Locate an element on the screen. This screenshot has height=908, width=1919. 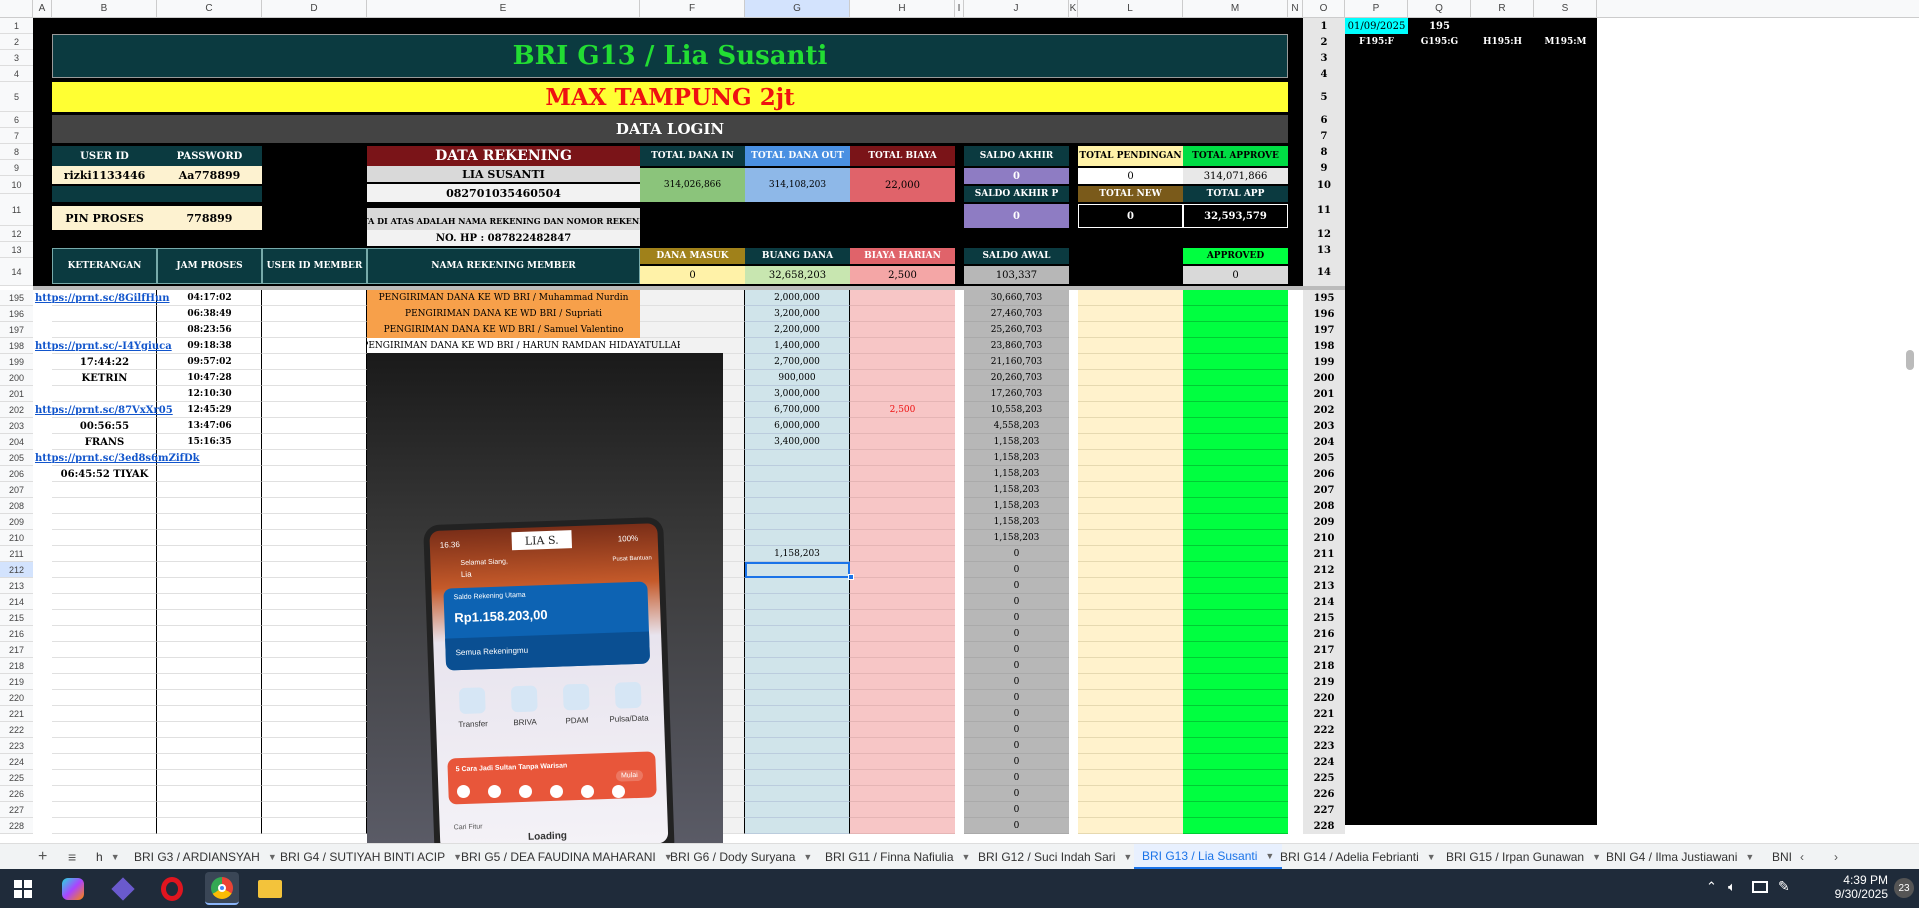
row-header: 213 is located at coordinates (16, 586).